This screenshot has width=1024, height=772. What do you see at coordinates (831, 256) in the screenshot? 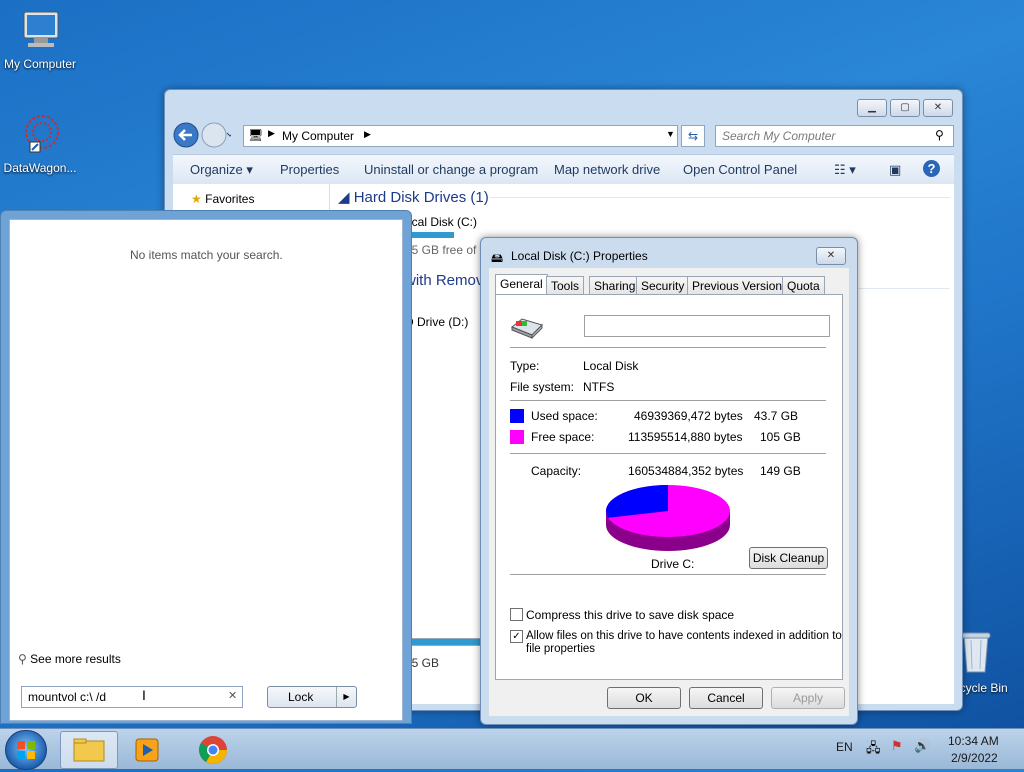
I see `dialog-close-button: ✕` at bounding box center [831, 256].